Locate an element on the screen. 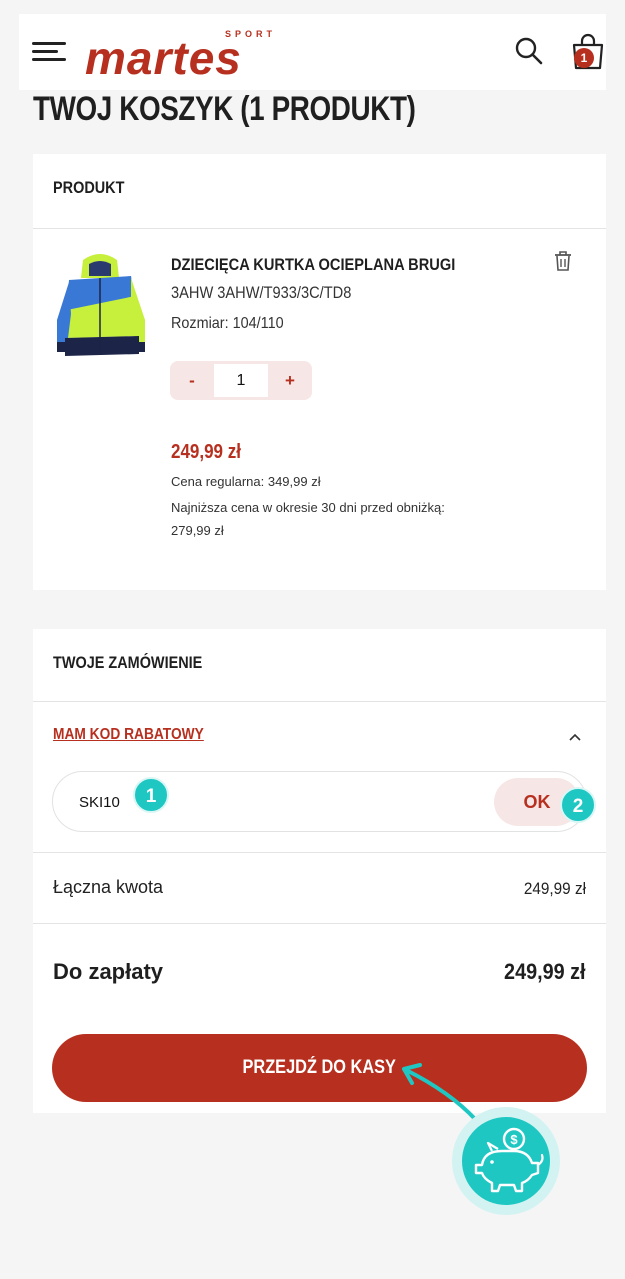 This screenshot has height=1279, width=625. quantity-increase-button: + is located at coordinates (290, 380).